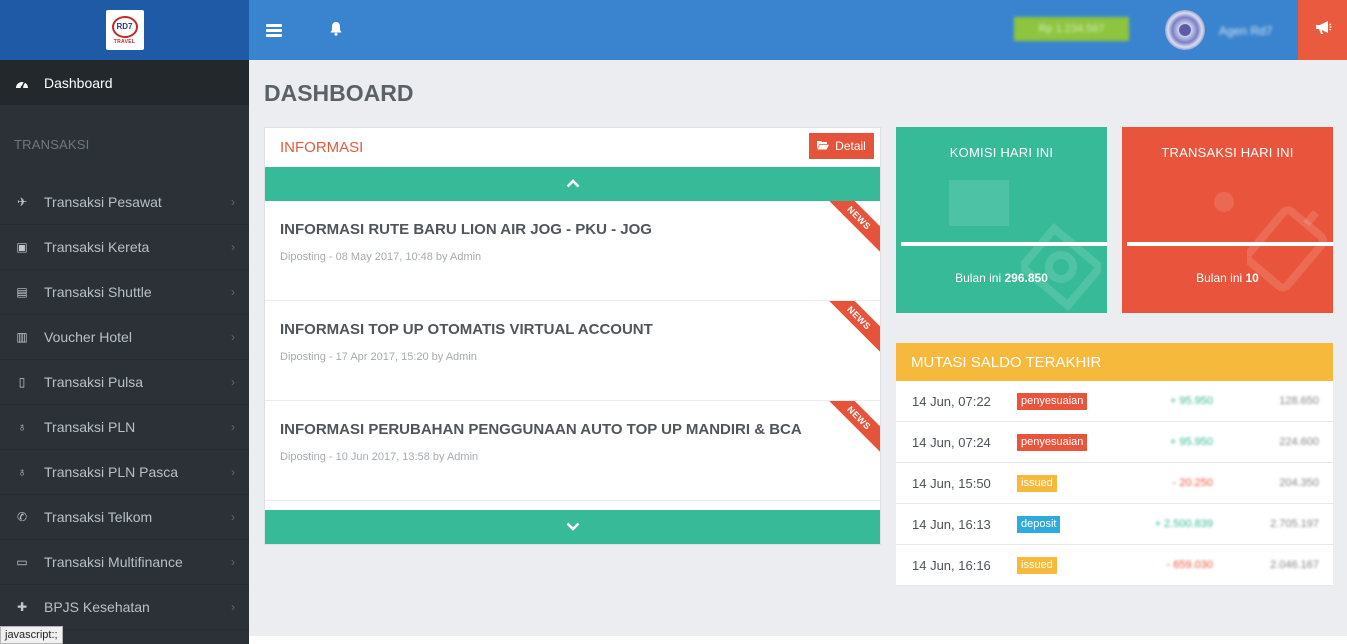  Describe the element at coordinates (1114, 565) in the screenshot. I see `mutasi-row: 14 Jun, 16:16 issued - 659.030 2.046.167` at that location.